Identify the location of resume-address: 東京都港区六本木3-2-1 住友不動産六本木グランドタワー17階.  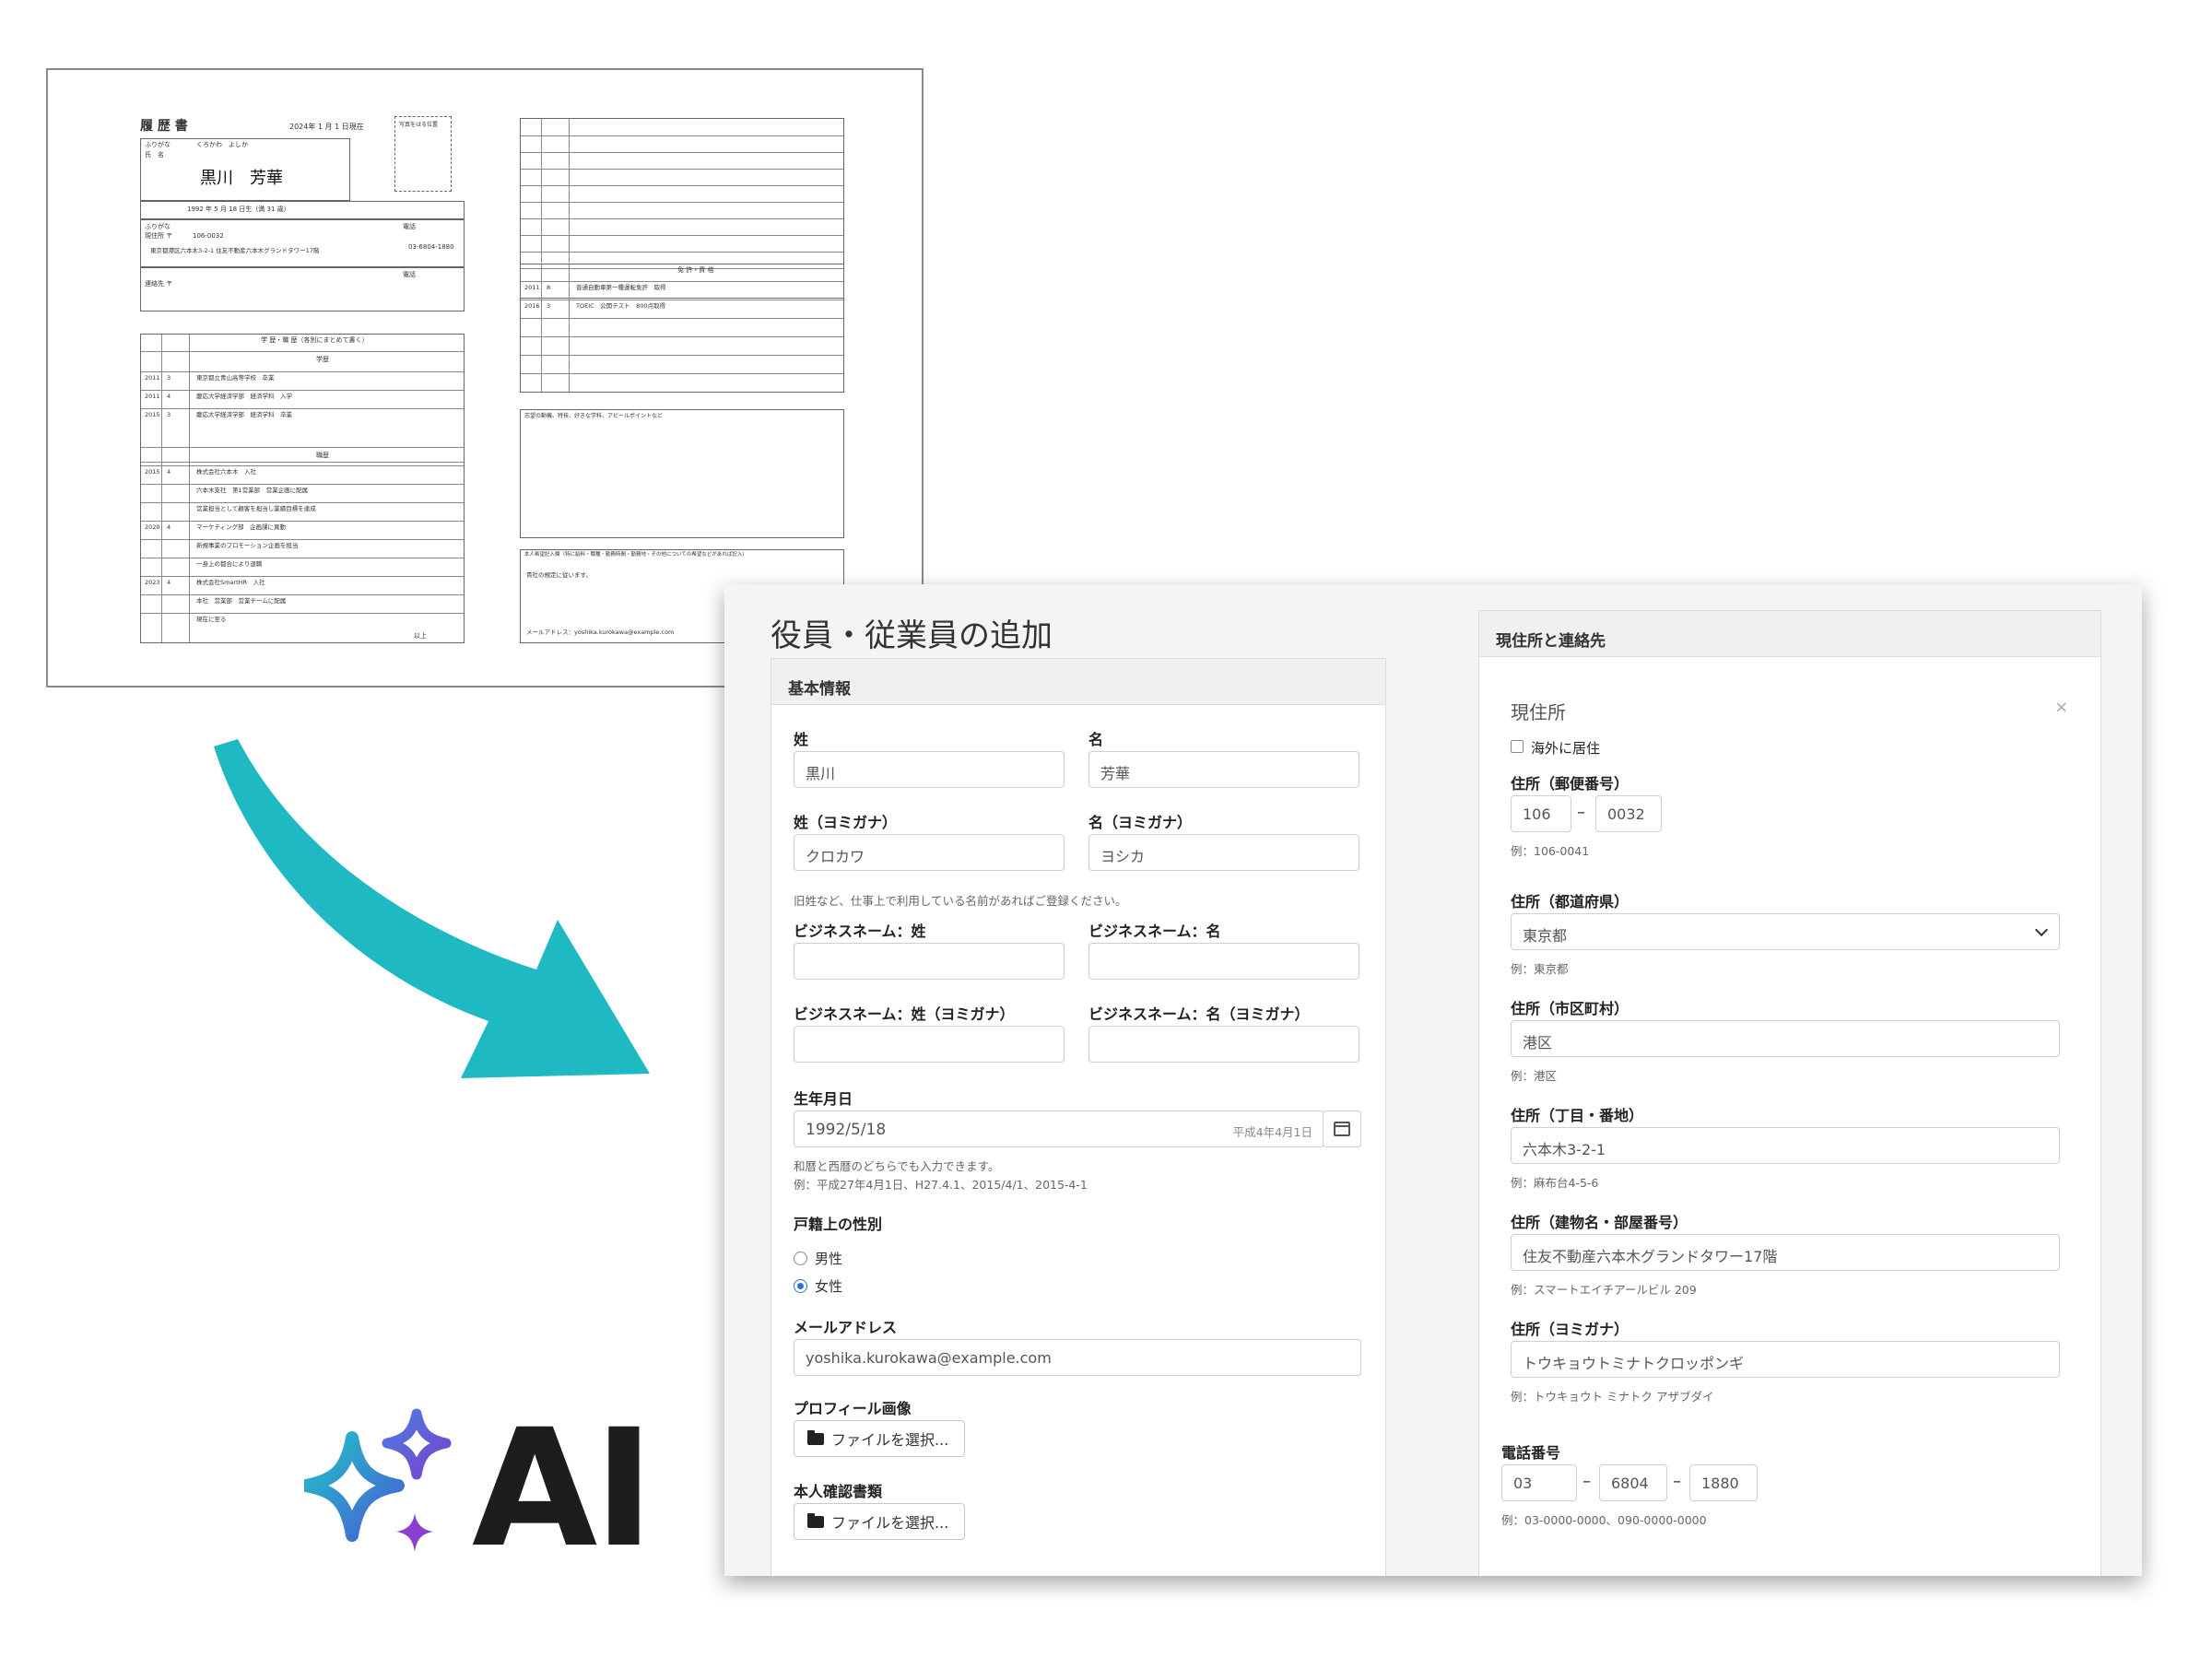
(235, 250).